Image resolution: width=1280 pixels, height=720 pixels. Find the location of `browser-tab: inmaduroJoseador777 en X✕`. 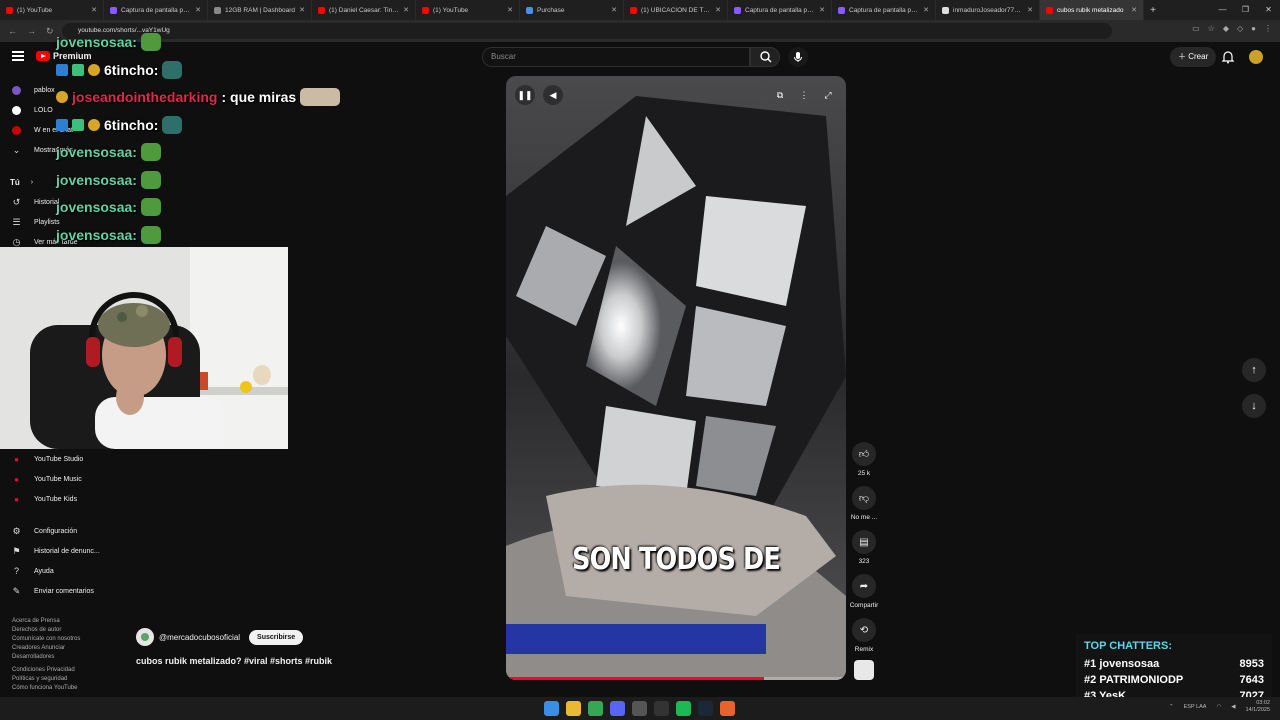

browser-tab: inmaduroJoseador777 en X✕ is located at coordinates (988, 10).